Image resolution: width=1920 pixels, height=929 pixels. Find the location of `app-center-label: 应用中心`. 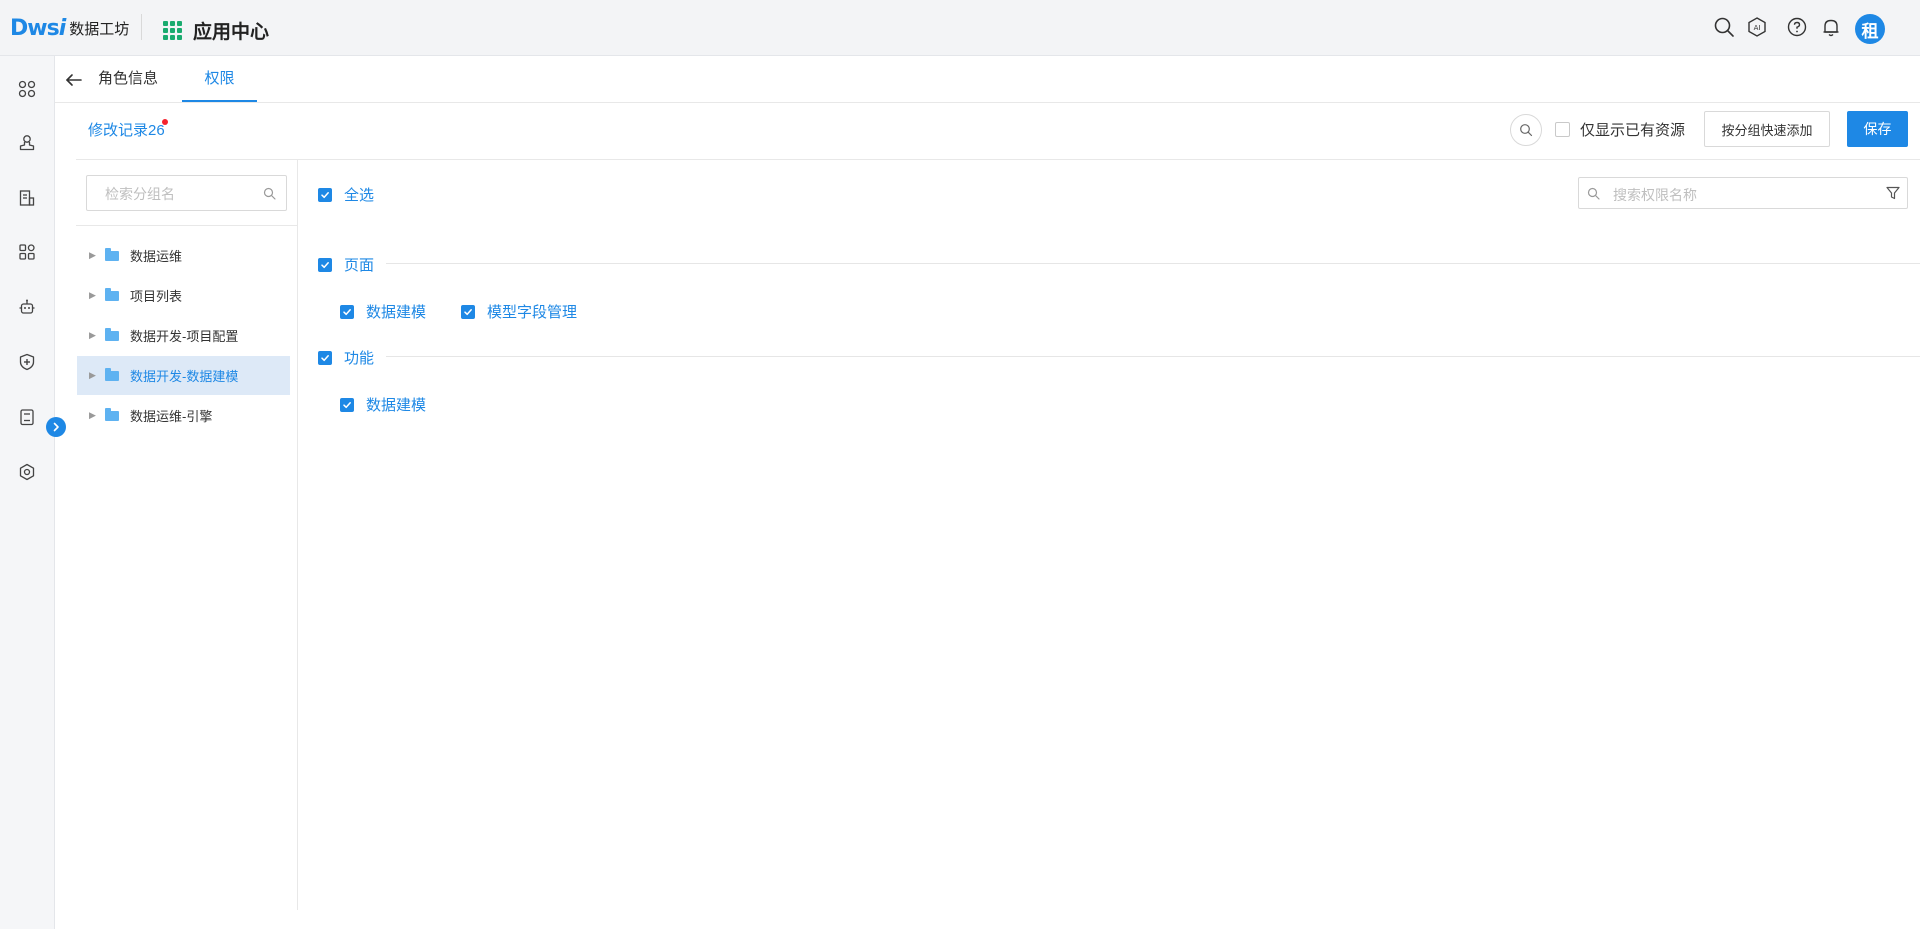

app-center-label: 应用中心 is located at coordinates (231, 32).